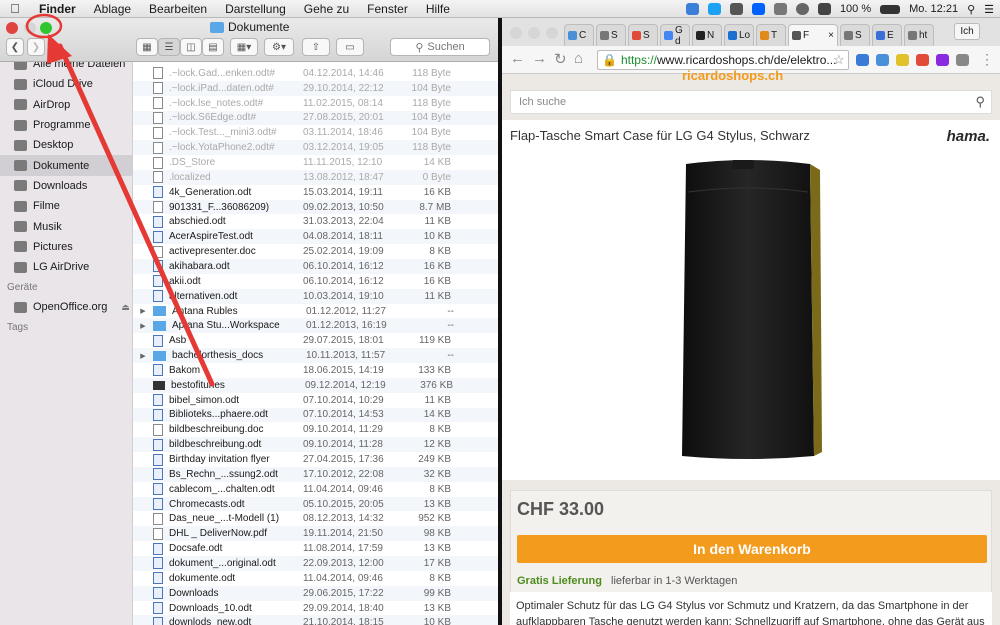  What do you see at coordinates (66, 267) in the screenshot?
I see `sidebar-item-lg-airdrive: LG AirDrive` at bounding box center [66, 267].